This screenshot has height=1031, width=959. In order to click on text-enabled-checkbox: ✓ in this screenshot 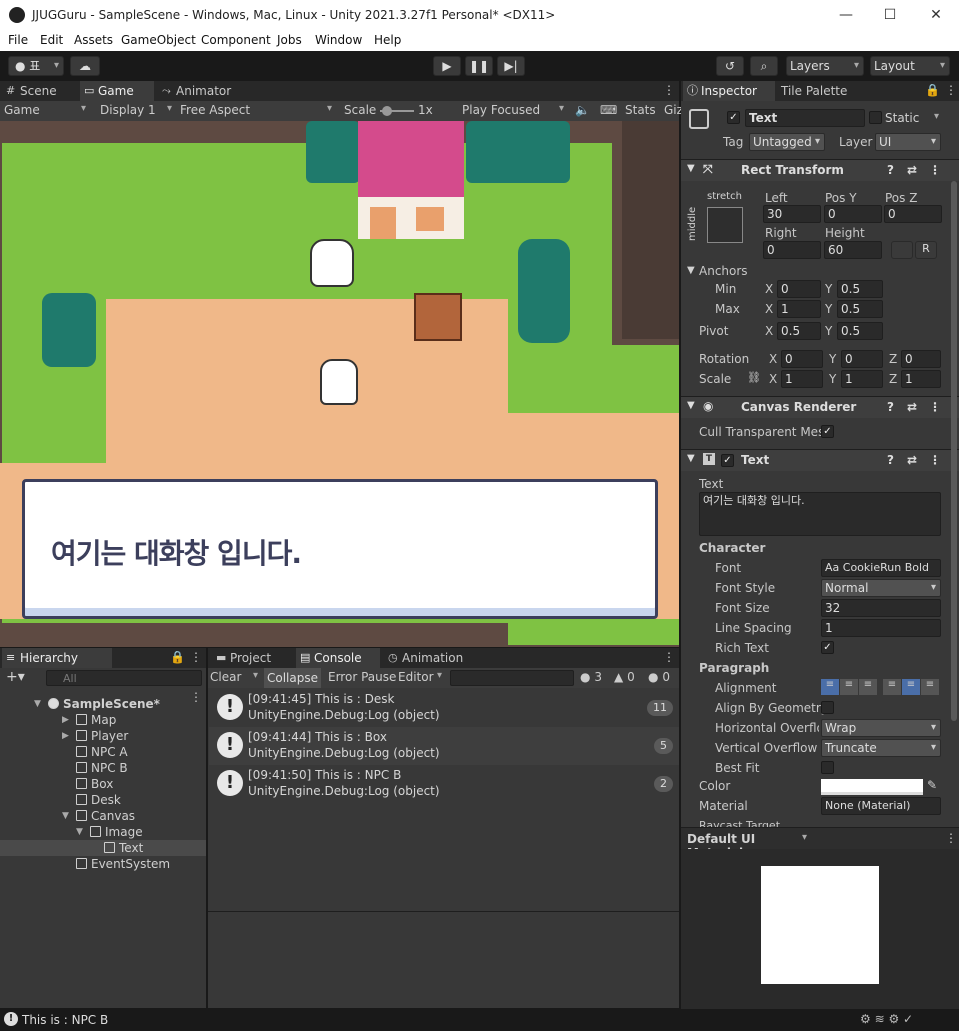, I will do `click(727, 460)`.